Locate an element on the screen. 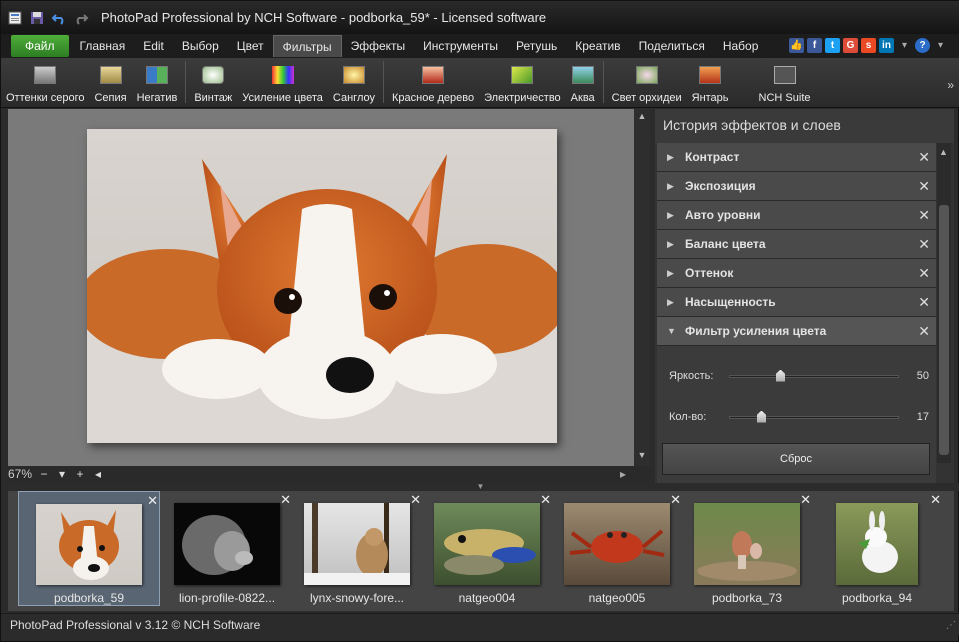 This screenshot has width=959, height=642. brightness-slider is located at coordinates (814, 375).